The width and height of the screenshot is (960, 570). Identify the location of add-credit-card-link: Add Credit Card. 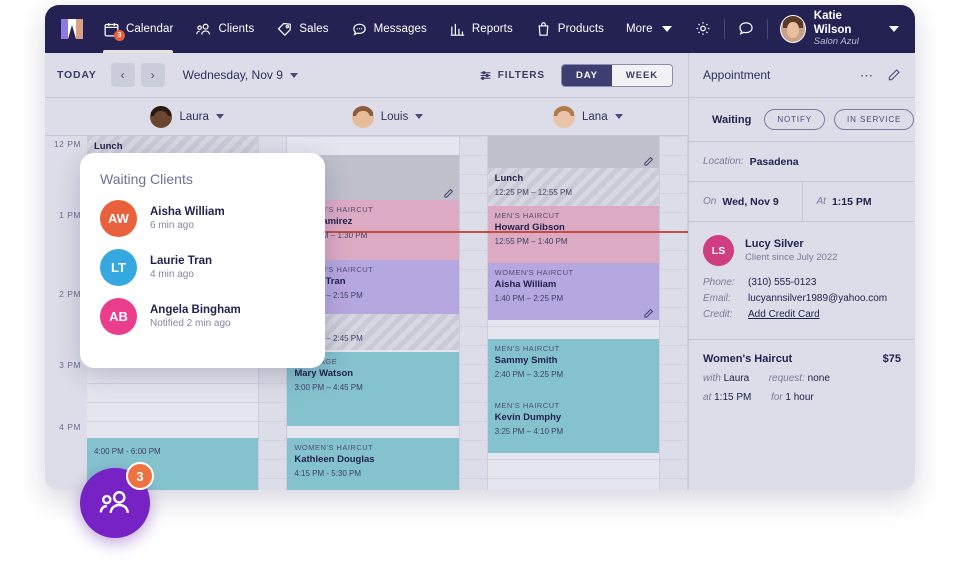
(784, 314).